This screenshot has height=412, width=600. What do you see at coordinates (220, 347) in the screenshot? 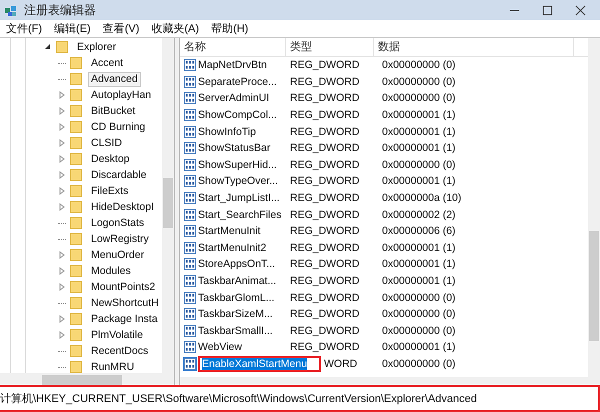
I see `value-name: WebView` at bounding box center [220, 347].